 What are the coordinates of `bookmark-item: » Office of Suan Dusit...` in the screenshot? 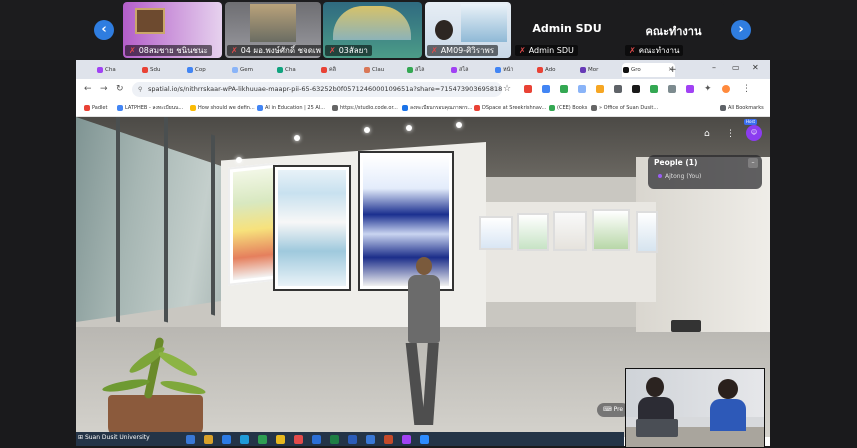 It's located at (629, 108).